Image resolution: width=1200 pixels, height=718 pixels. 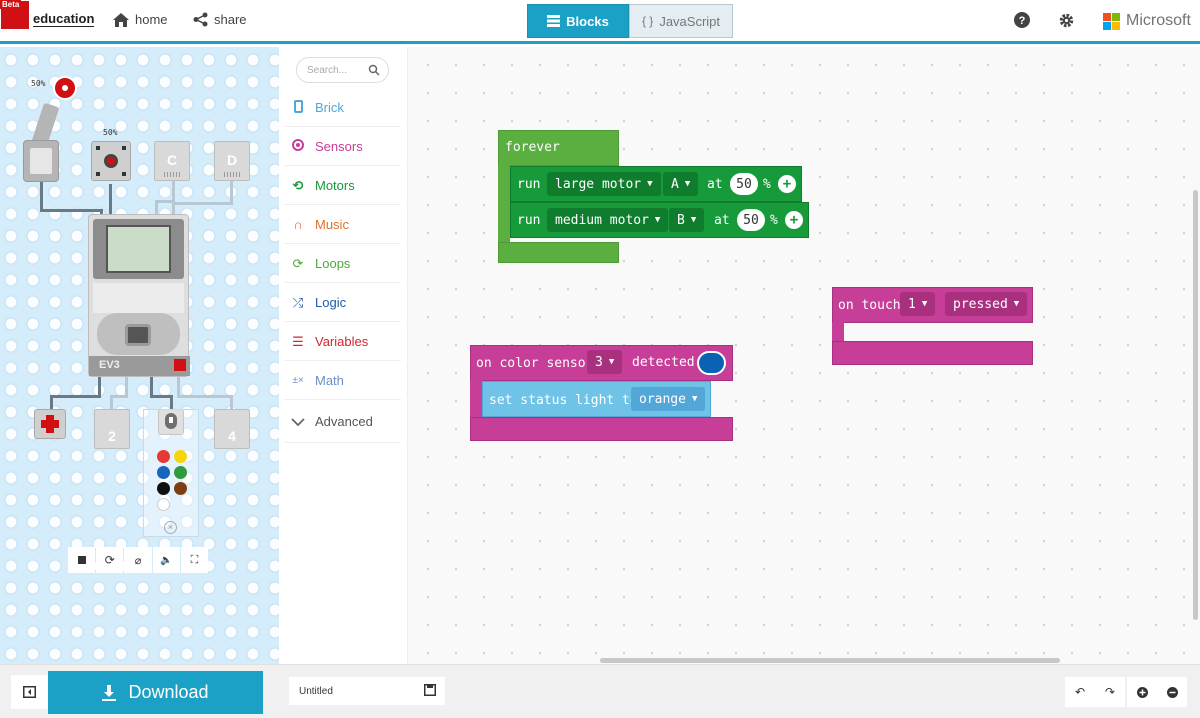 I want to click on search-icon, so click(x=374, y=70).